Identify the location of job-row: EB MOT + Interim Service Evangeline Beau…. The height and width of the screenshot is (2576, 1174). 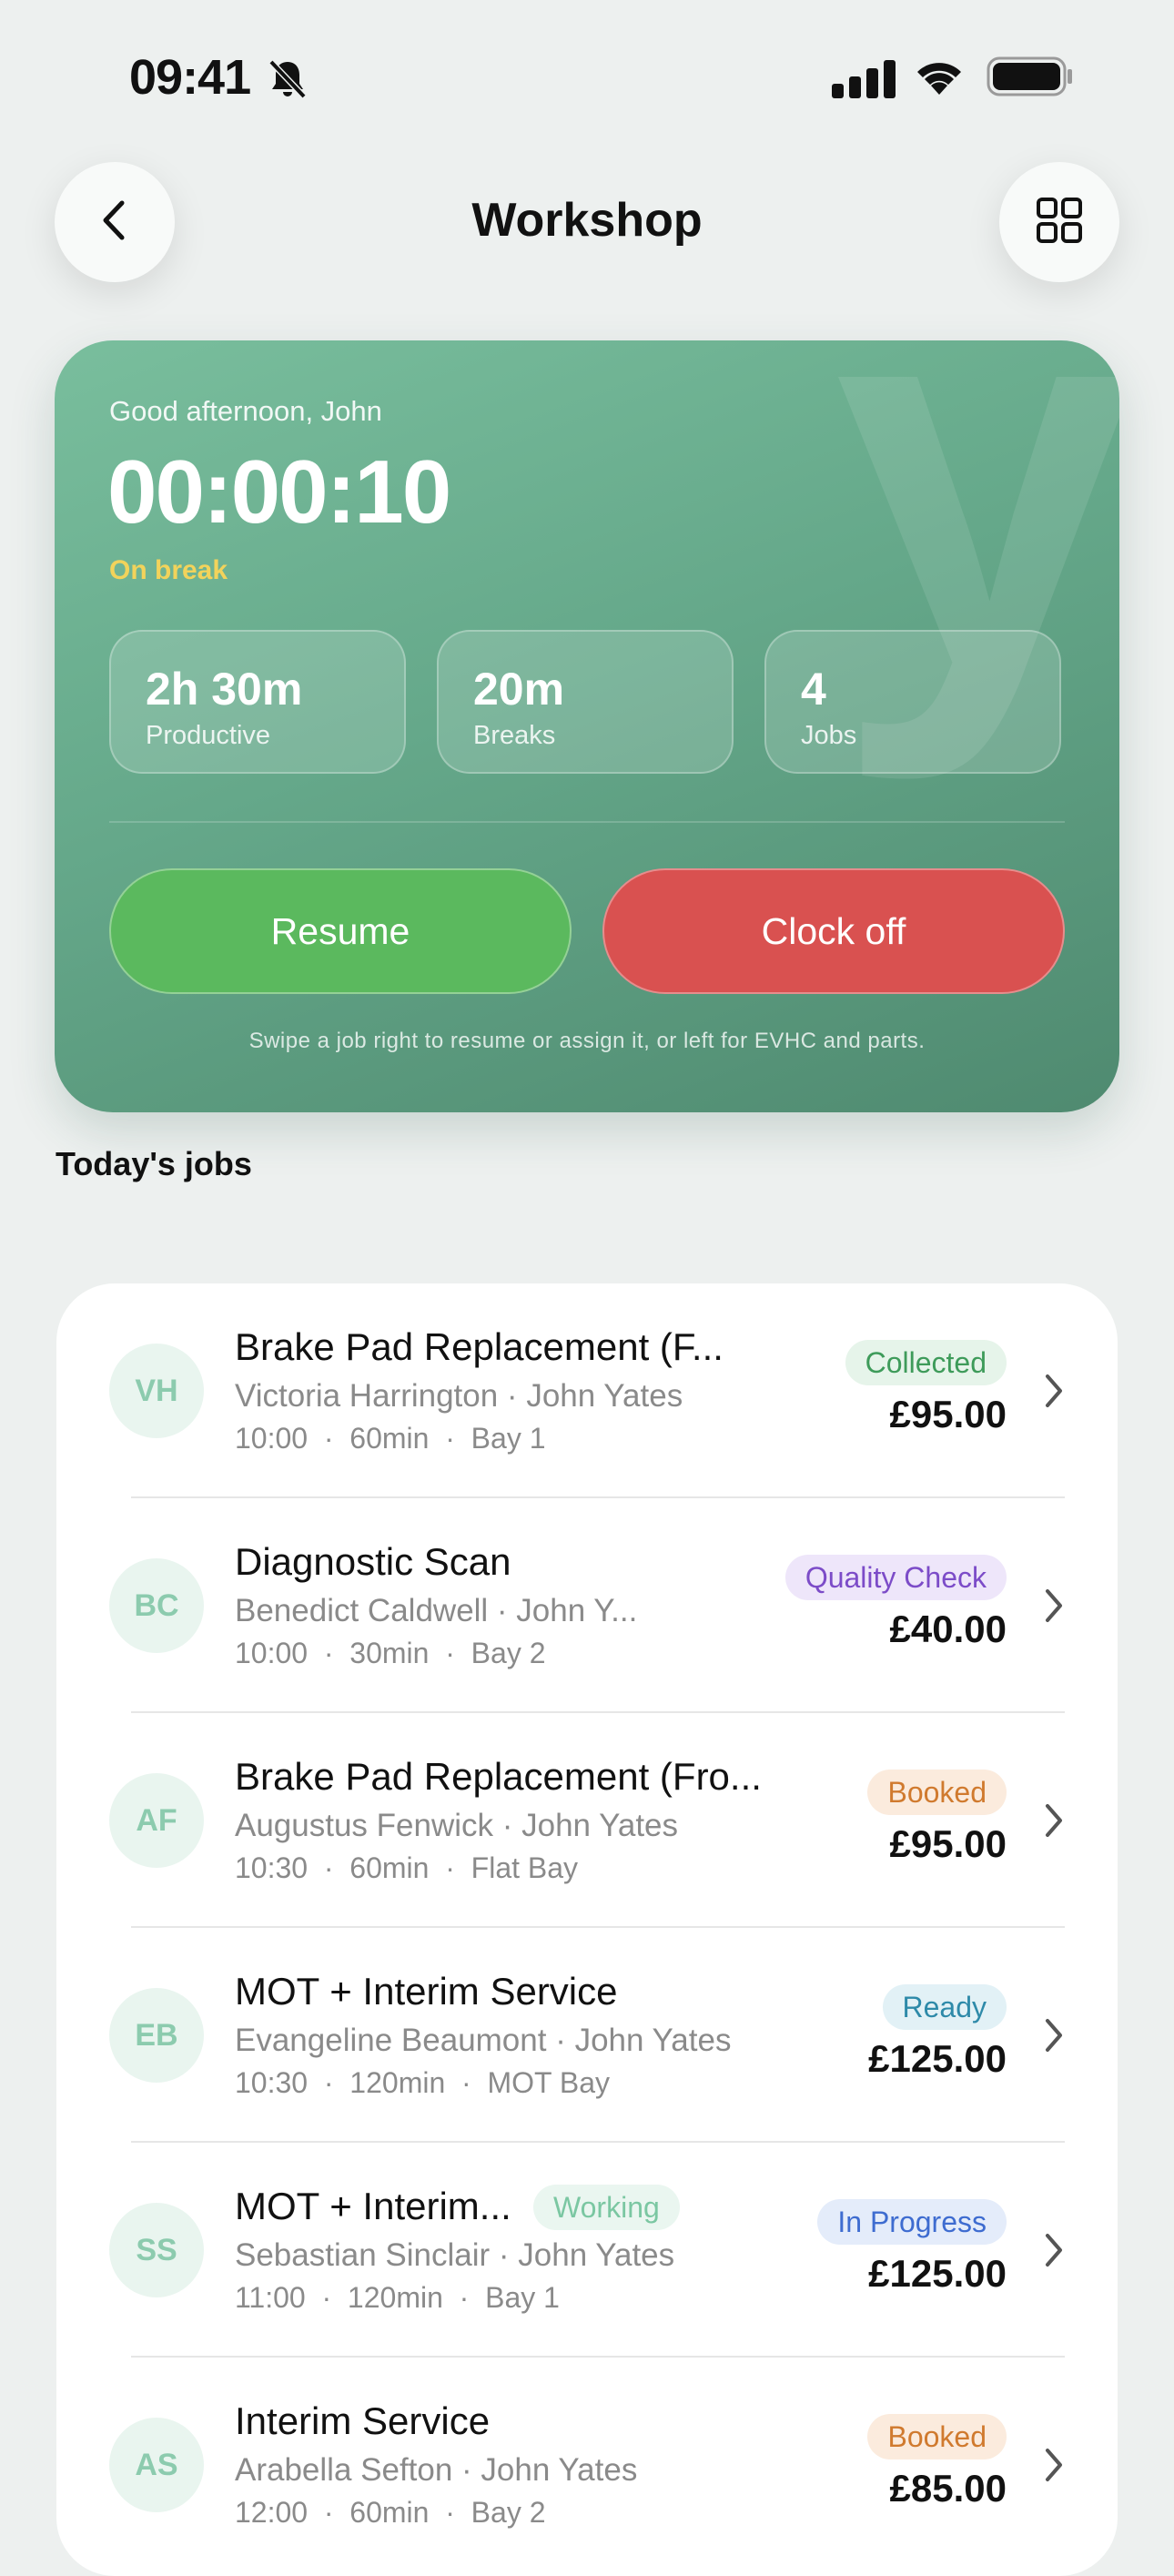
(587, 2035).